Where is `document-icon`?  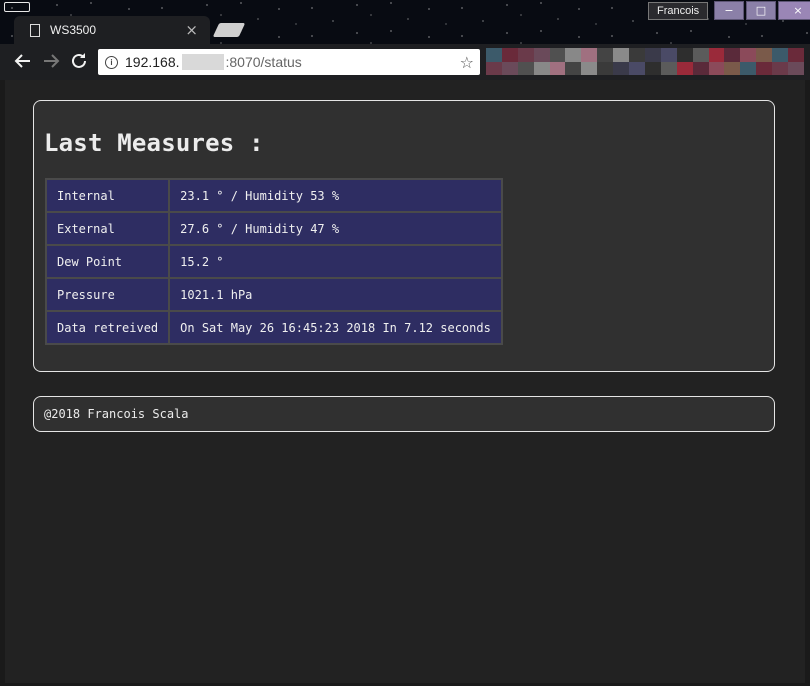 document-icon is located at coordinates (35, 30).